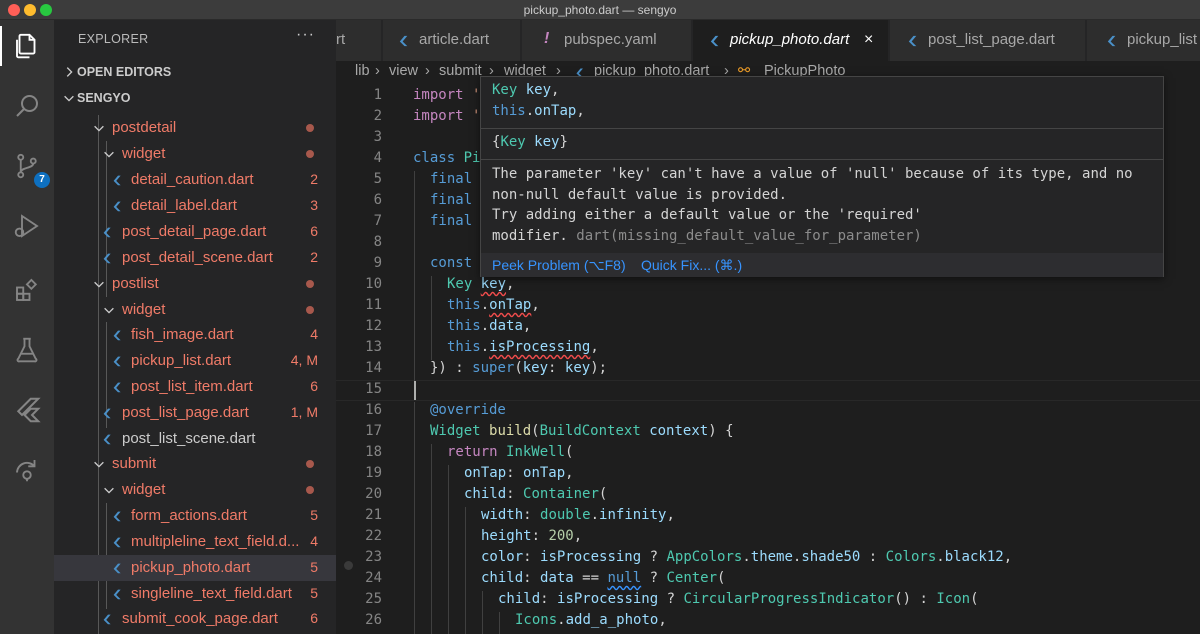 The image size is (1200, 634). What do you see at coordinates (377, 263) in the screenshot?
I see `line-number: 9` at bounding box center [377, 263].